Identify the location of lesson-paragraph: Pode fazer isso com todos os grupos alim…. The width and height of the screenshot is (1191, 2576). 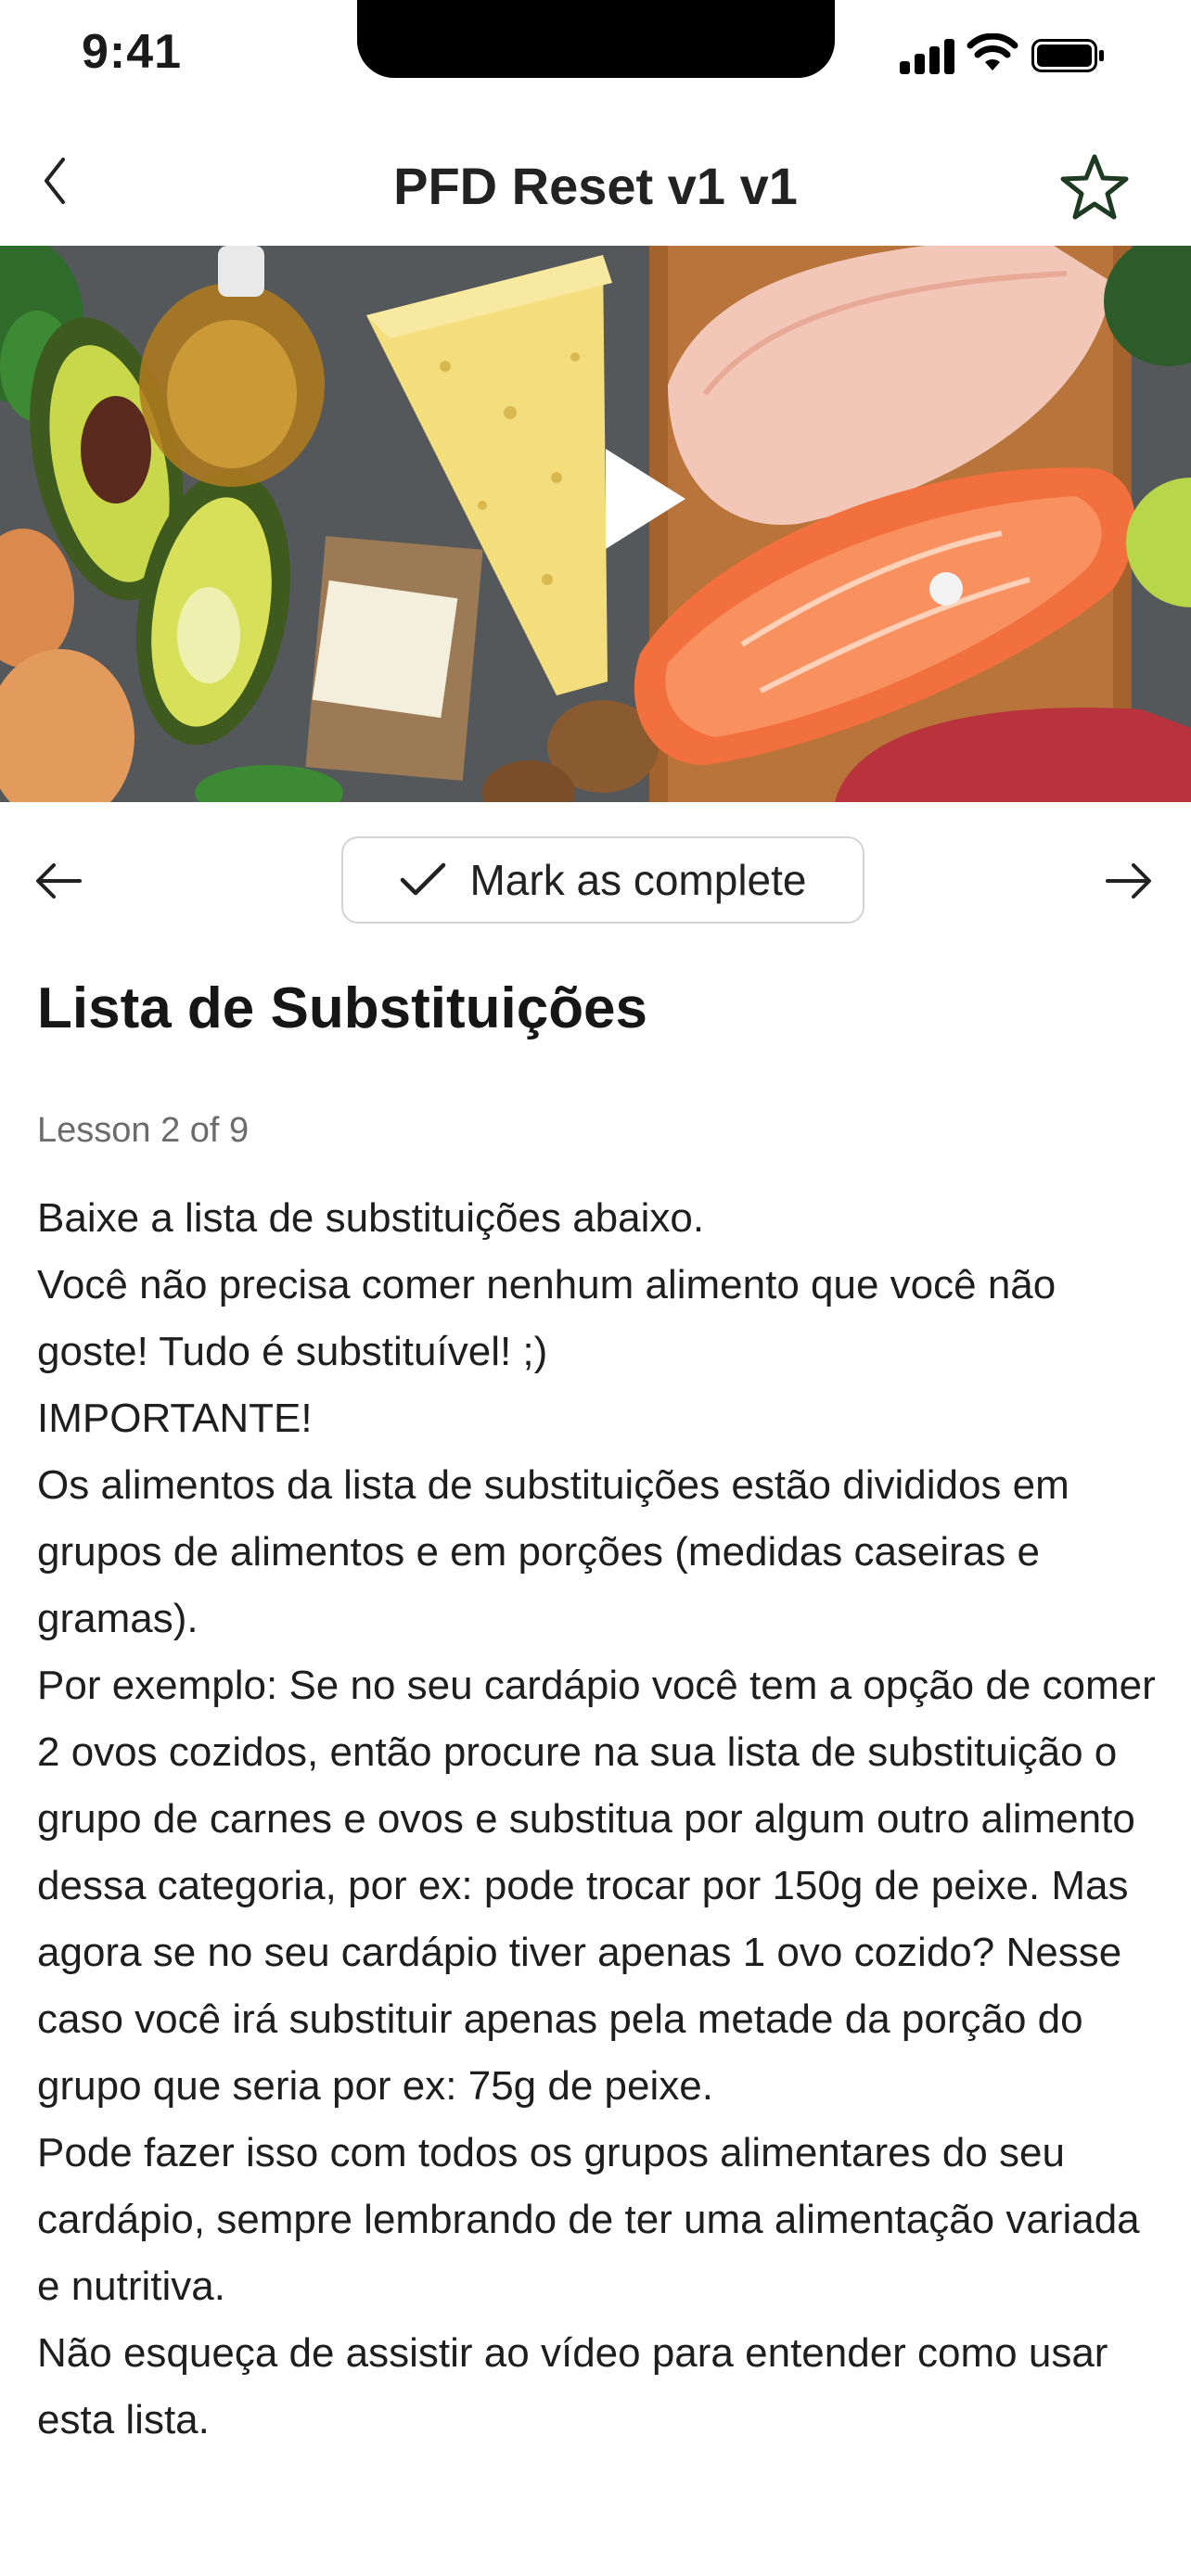
(588, 2219).